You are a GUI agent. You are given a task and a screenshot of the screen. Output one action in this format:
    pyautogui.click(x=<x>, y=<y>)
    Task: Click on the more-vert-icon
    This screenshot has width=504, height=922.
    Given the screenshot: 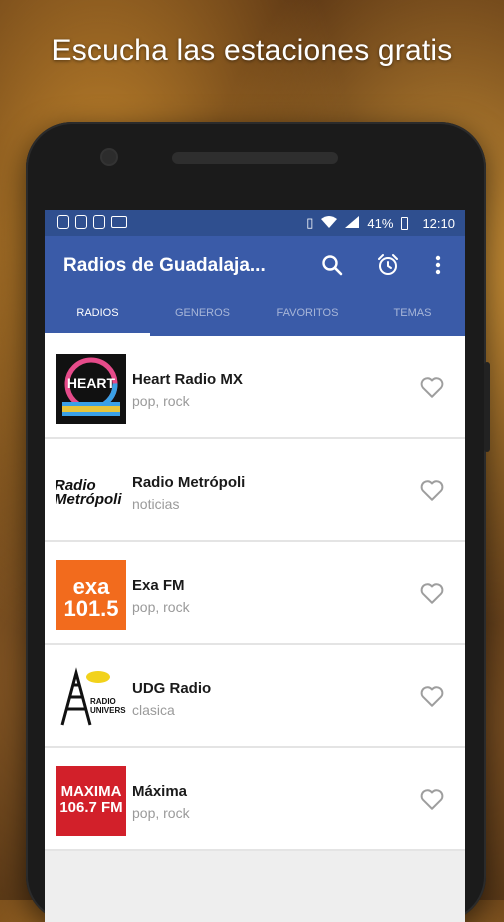 What is the action you would take?
    pyautogui.click(x=438, y=265)
    